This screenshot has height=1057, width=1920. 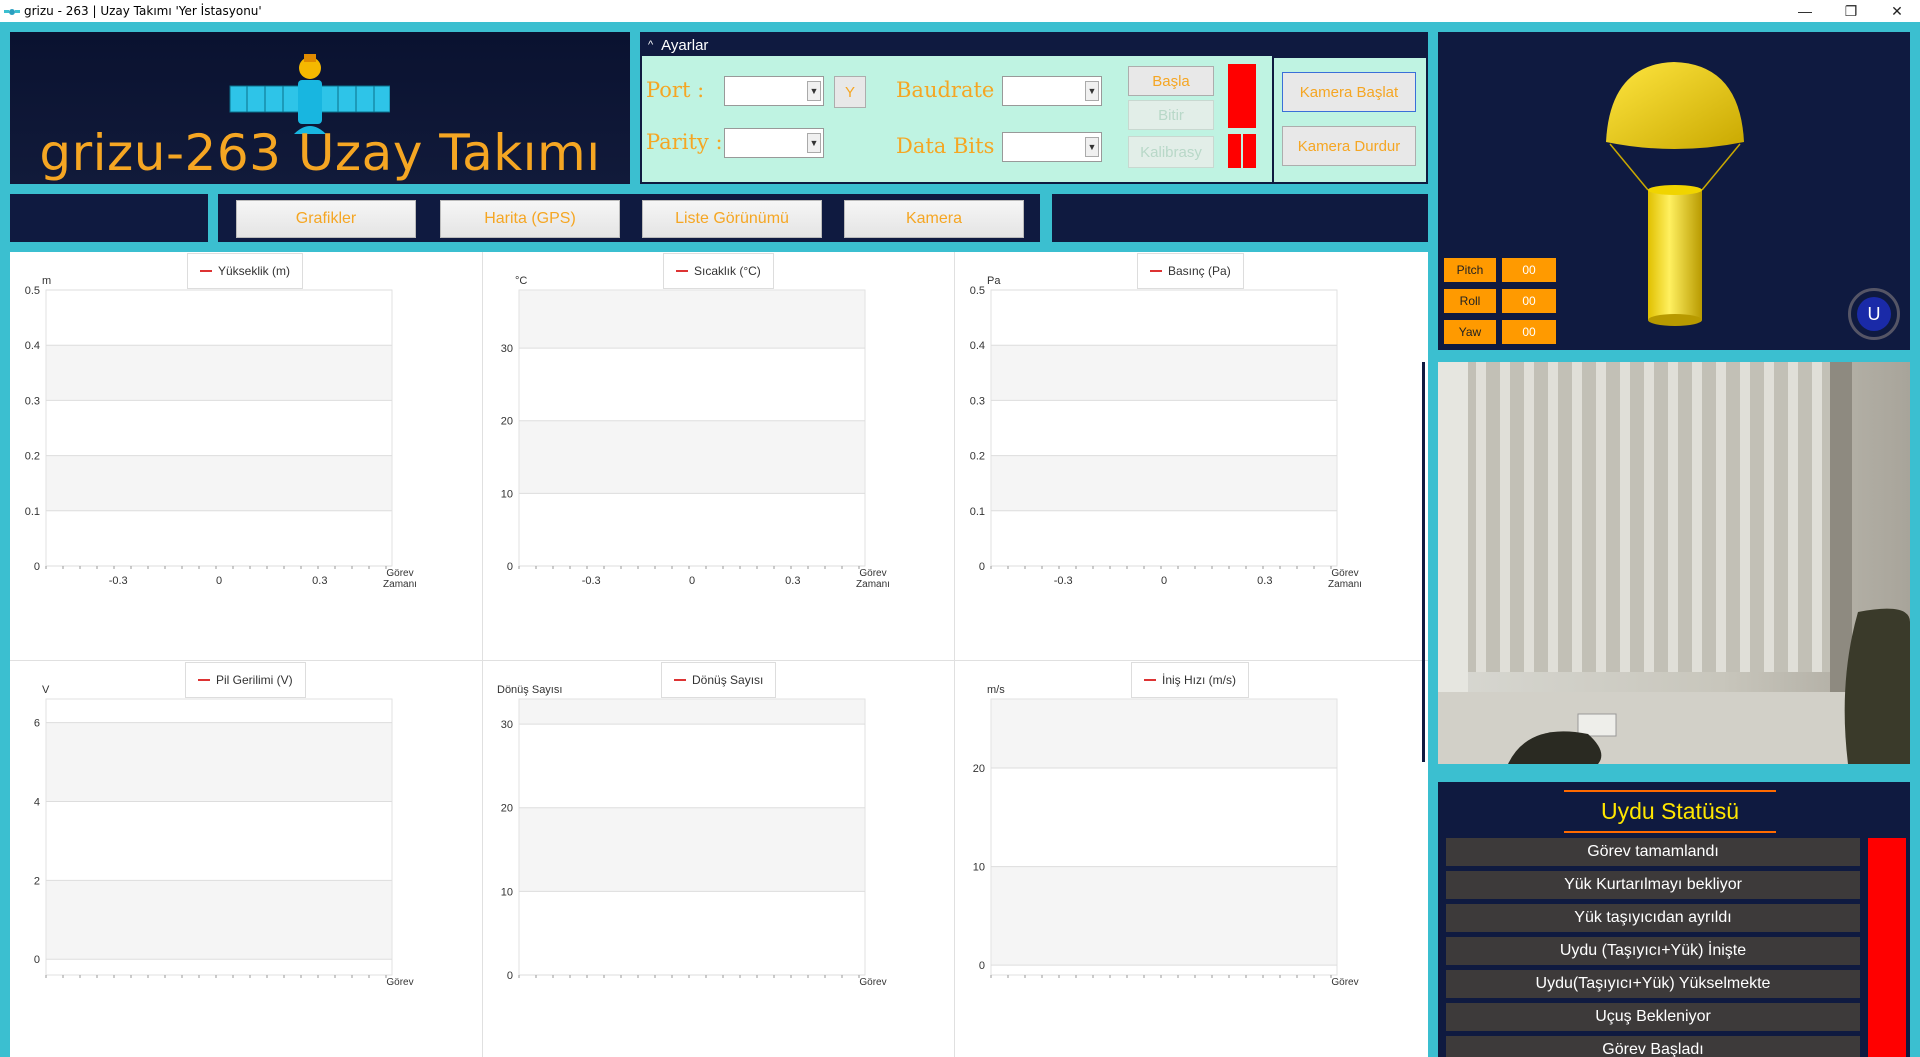 I want to click on y-axis-label: m/s, so click(x=996, y=690).